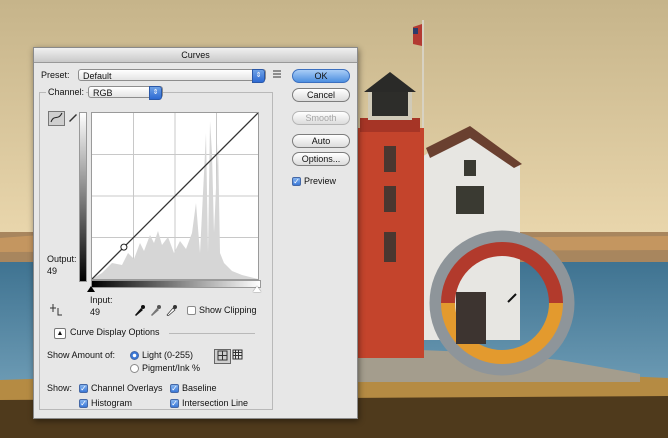 This screenshot has height=438, width=668. I want to click on cancel-button: Cancel, so click(321, 95).